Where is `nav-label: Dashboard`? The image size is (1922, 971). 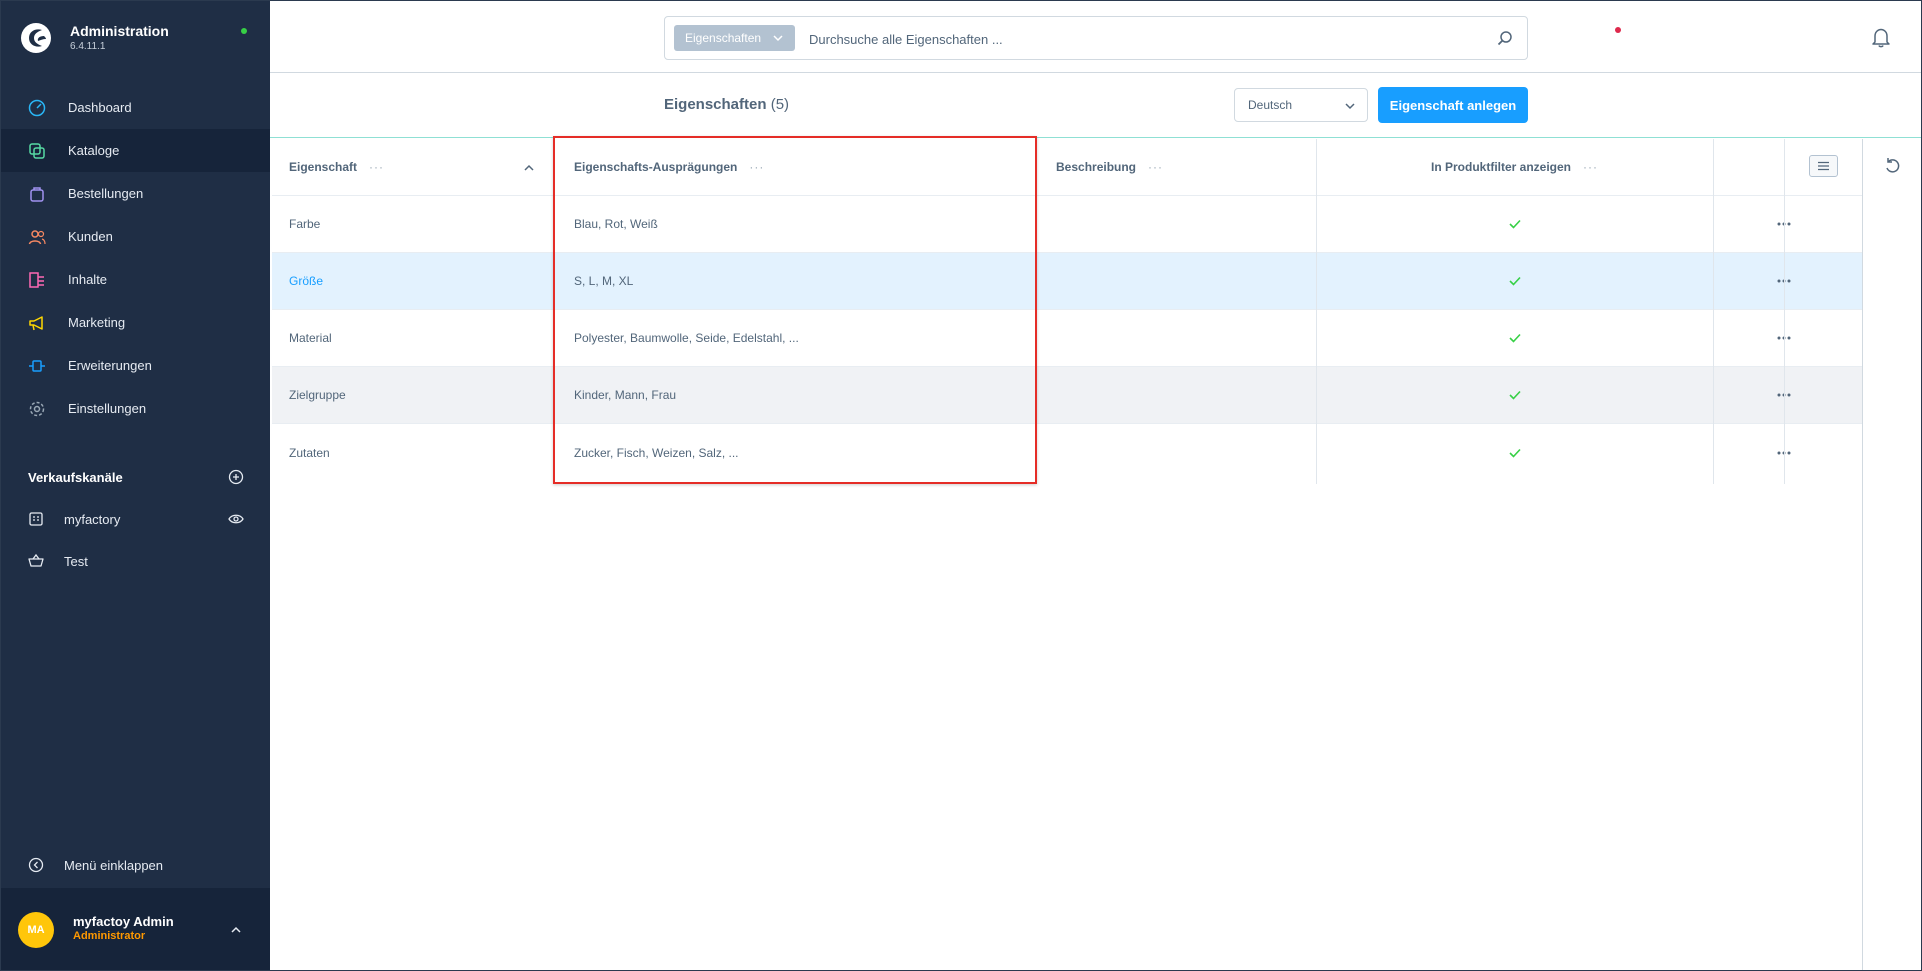 nav-label: Dashboard is located at coordinates (100, 107).